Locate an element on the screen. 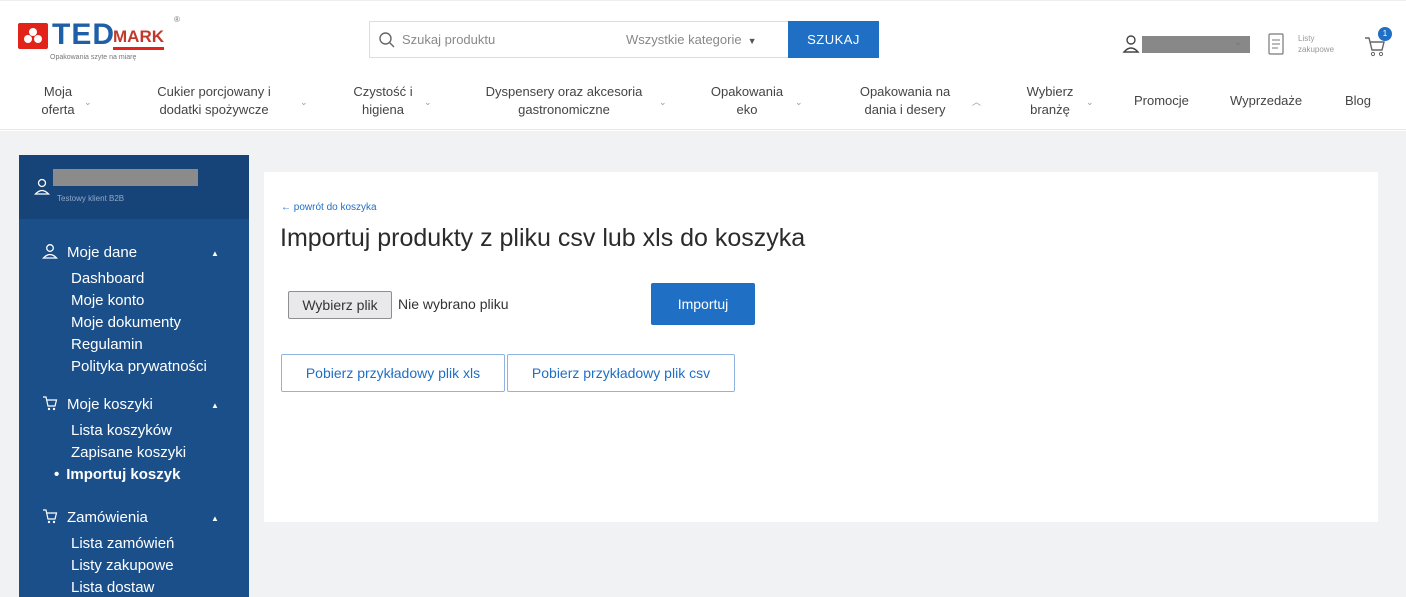  sidebar-user-header: Testowy klient B2B is located at coordinates (134, 187).